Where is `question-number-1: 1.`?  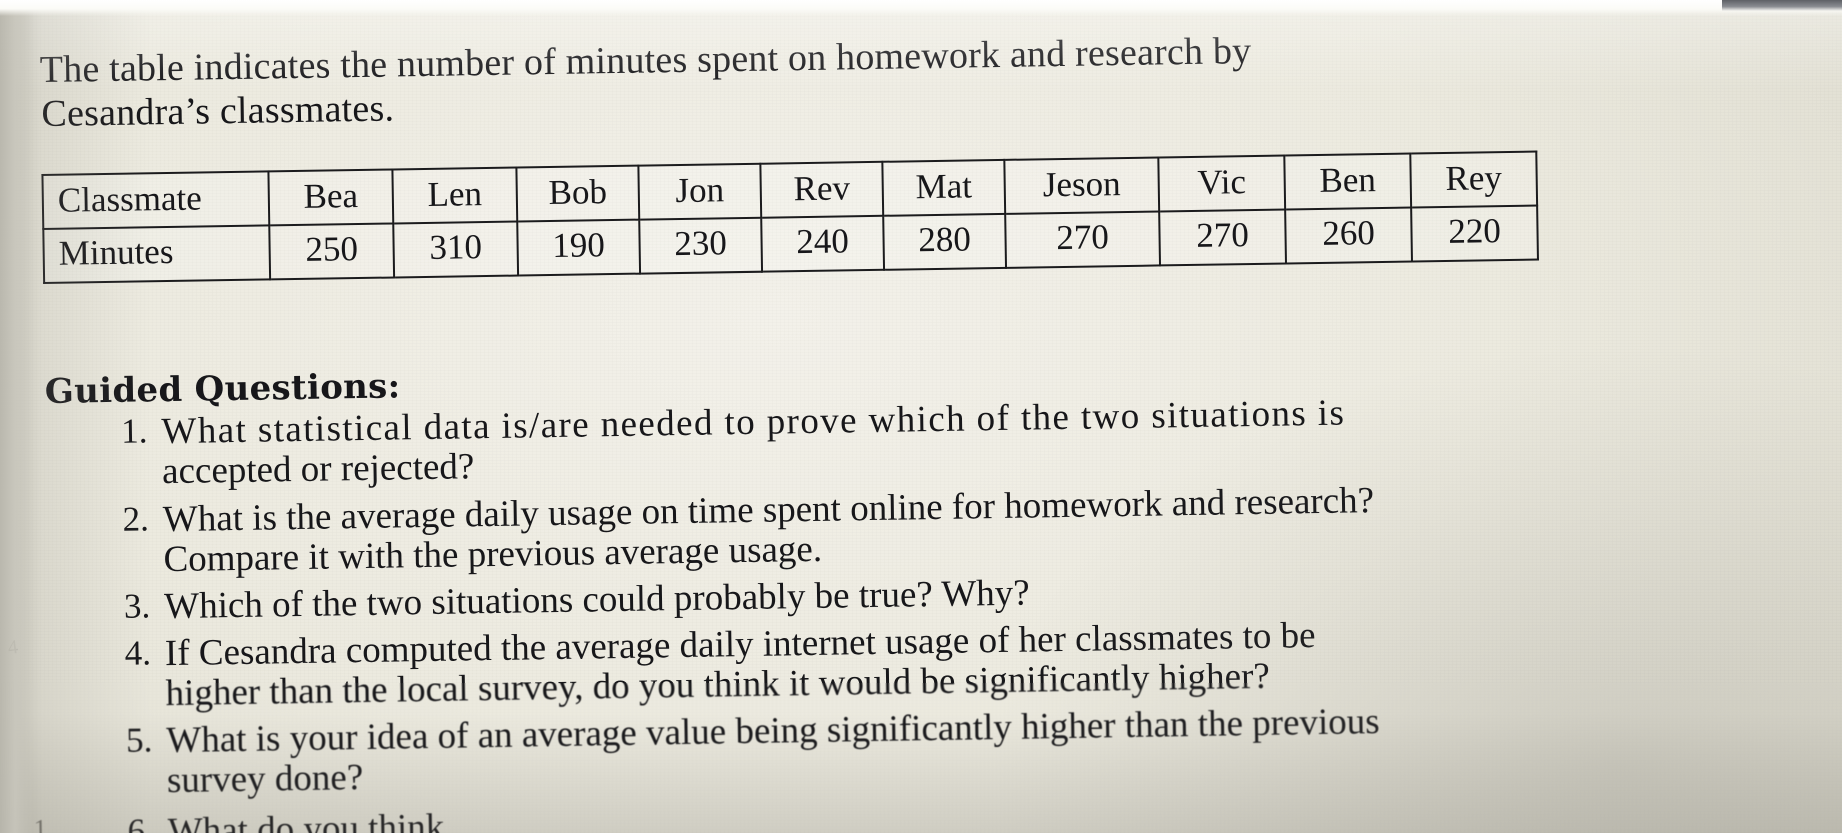
question-number-1: 1. is located at coordinates (134, 431).